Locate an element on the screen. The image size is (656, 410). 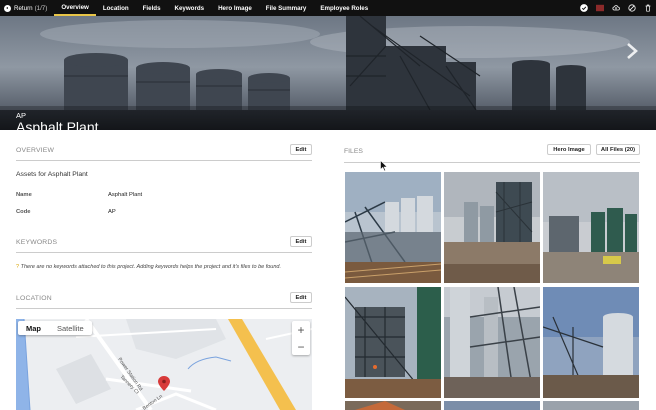
map-zoom-controls: + − is located at coordinates (301, 338).